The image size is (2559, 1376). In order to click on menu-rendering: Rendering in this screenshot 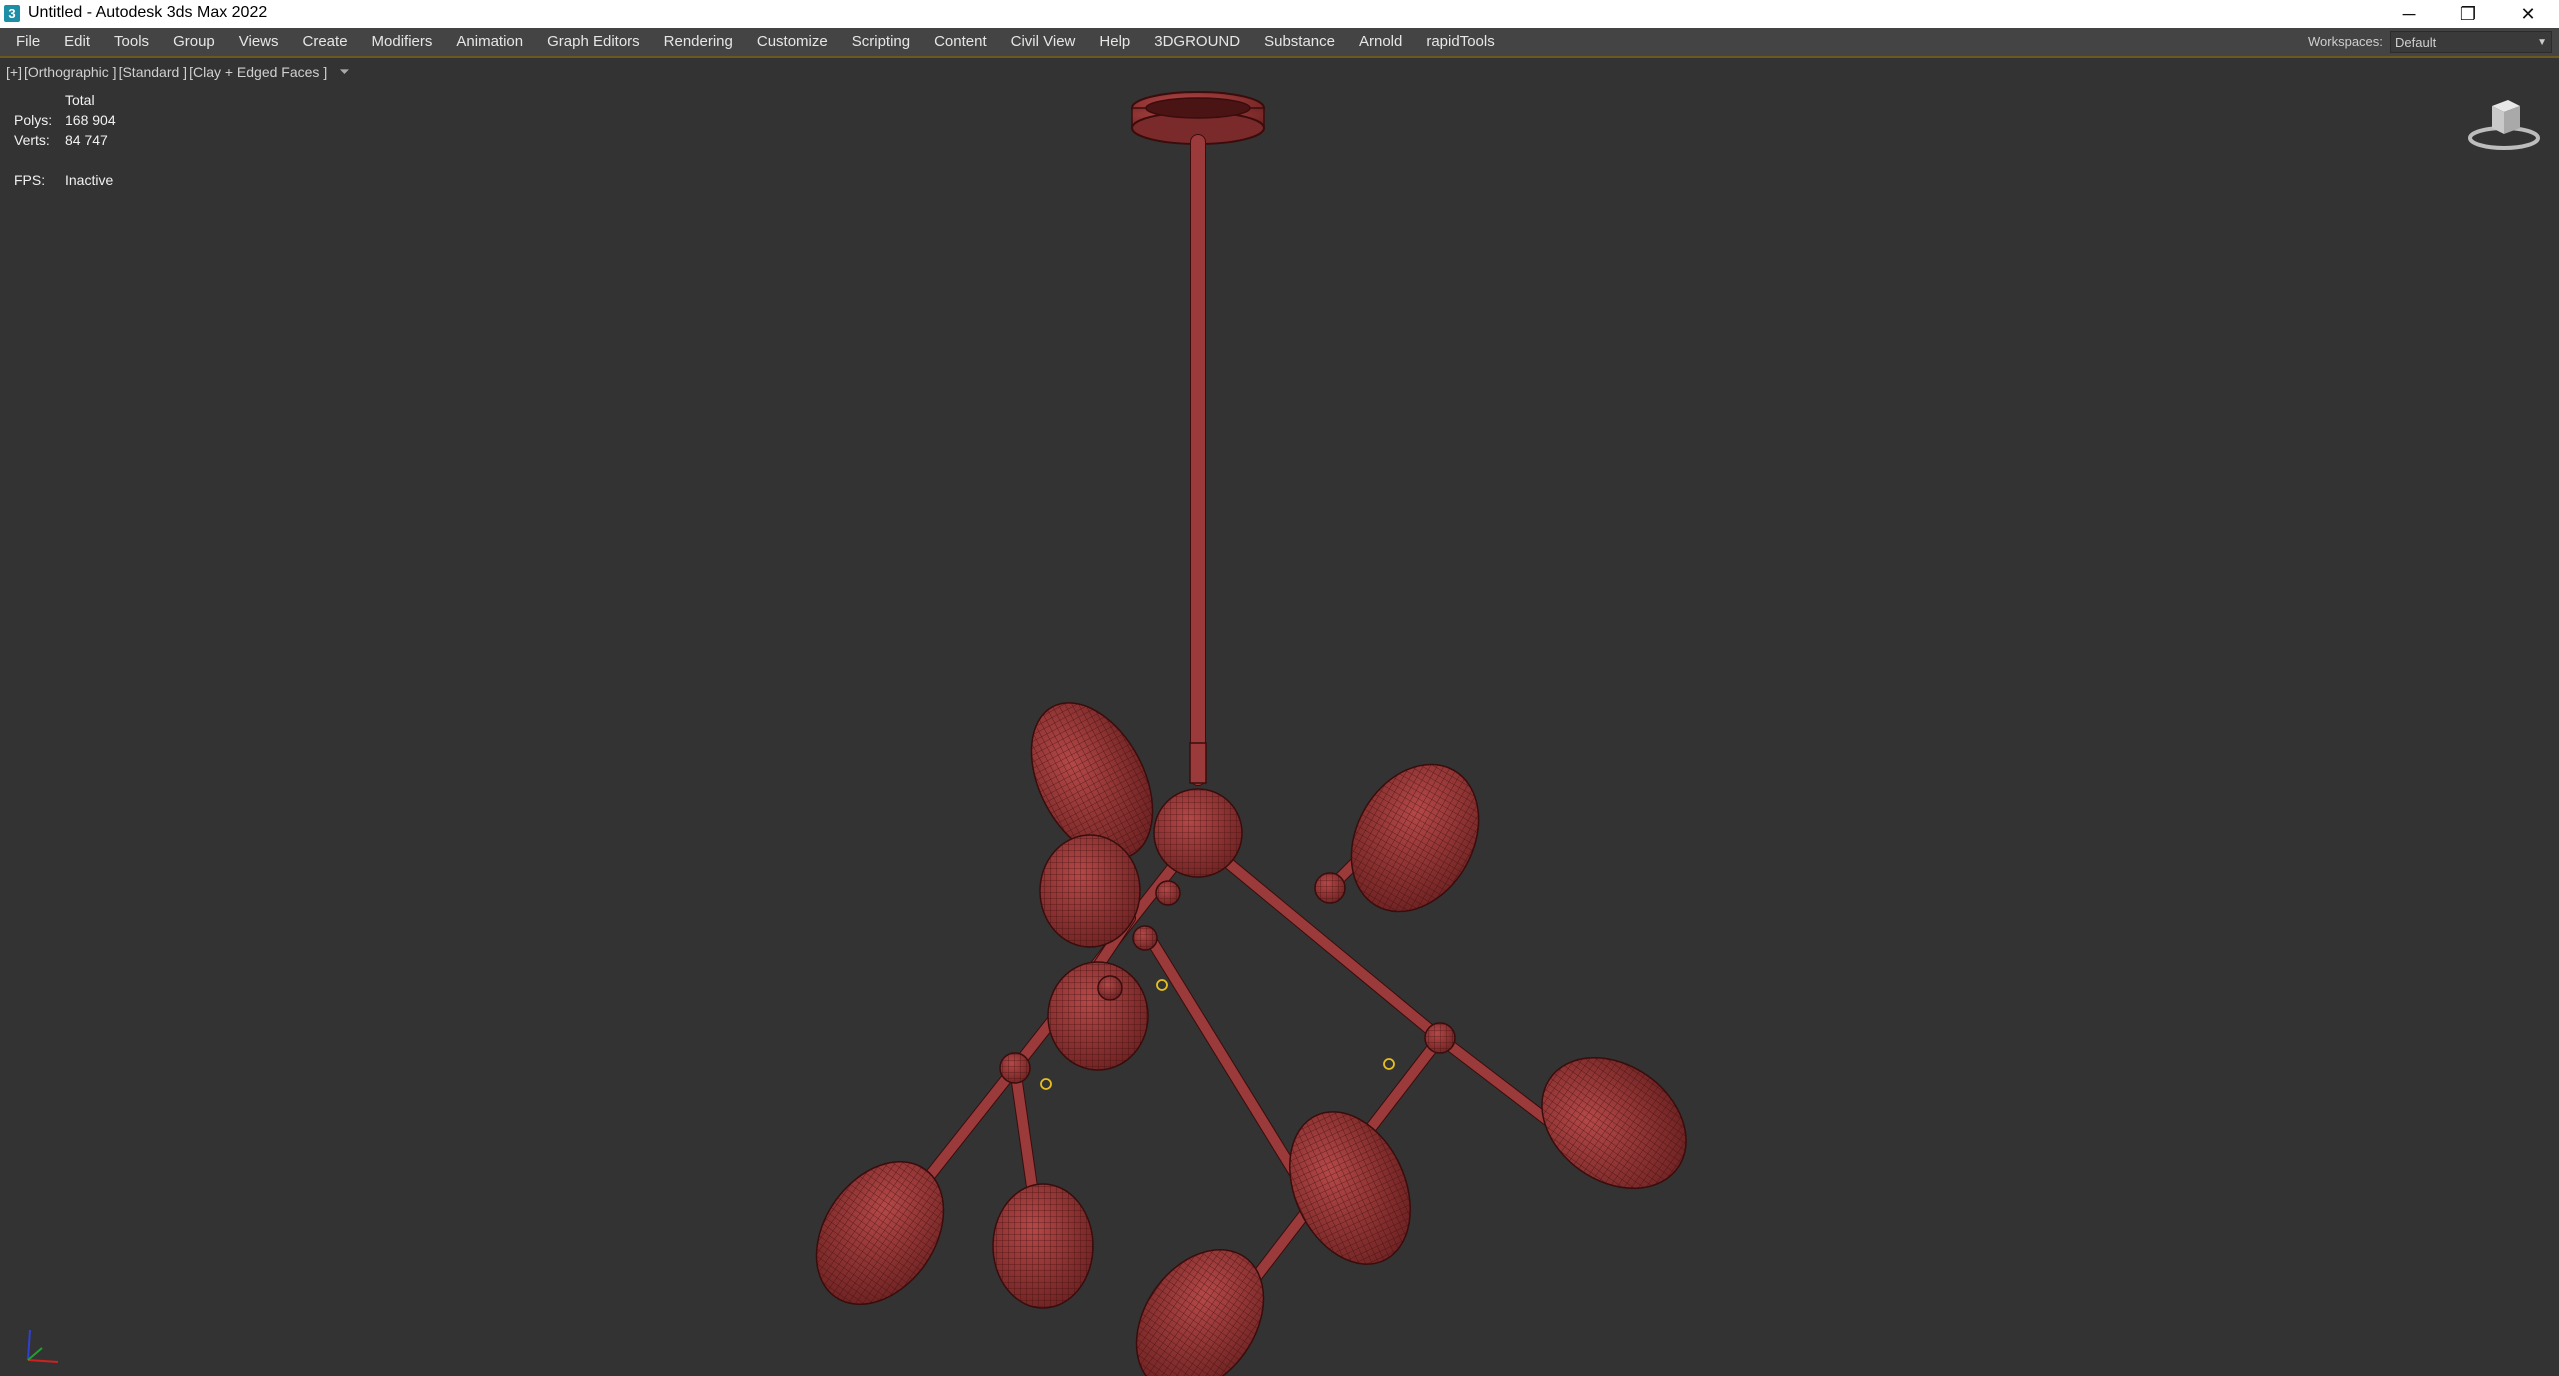, I will do `click(698, 42)`.